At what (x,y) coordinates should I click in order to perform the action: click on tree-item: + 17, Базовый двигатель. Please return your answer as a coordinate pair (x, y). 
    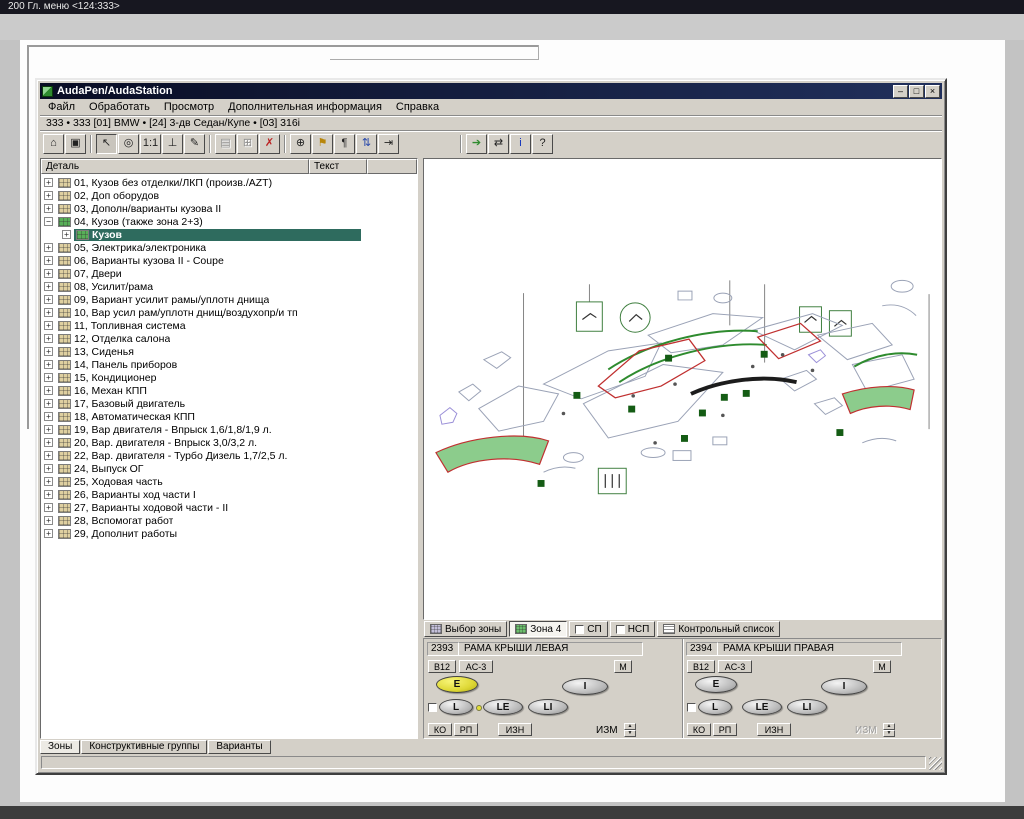
    Looking at the image, I should click on (229, 403).